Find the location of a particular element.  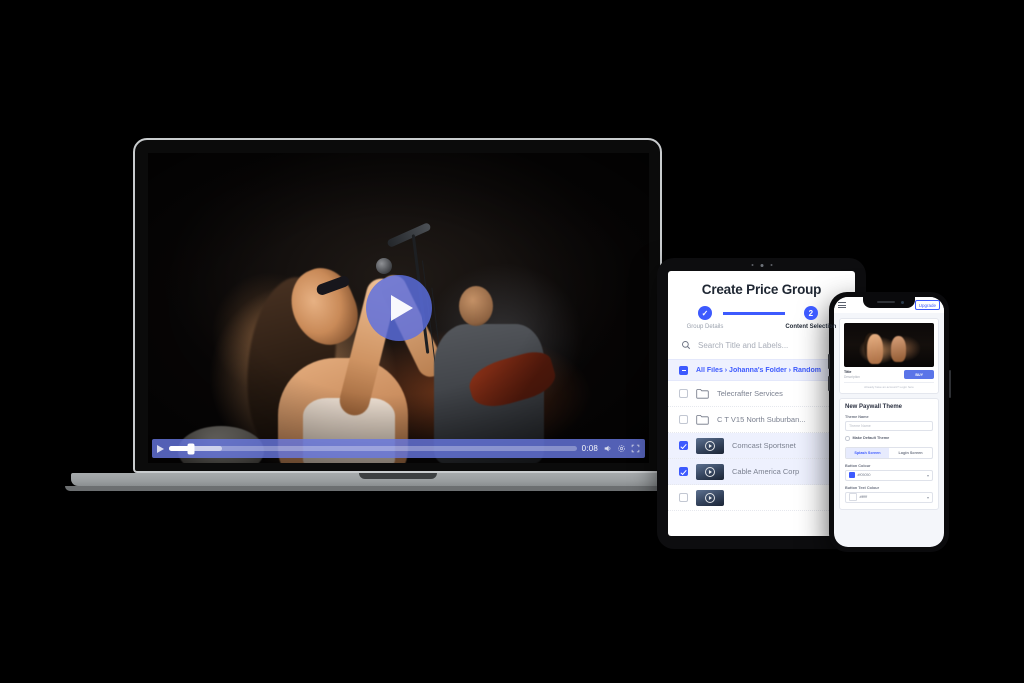

stepper-step-content-selection: 2 Content Selection is located at coordinates (810, 318).